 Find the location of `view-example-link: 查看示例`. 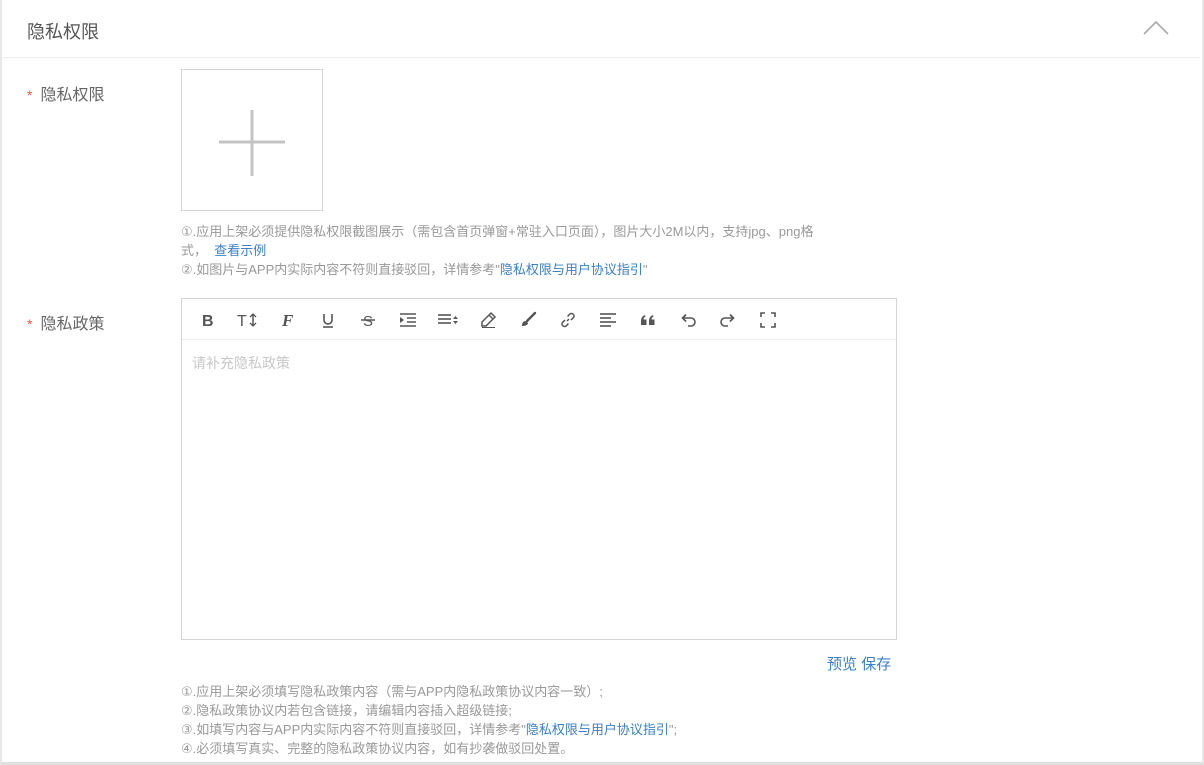

view-example-link: 查看示例 is located at coordinates (240, 250).